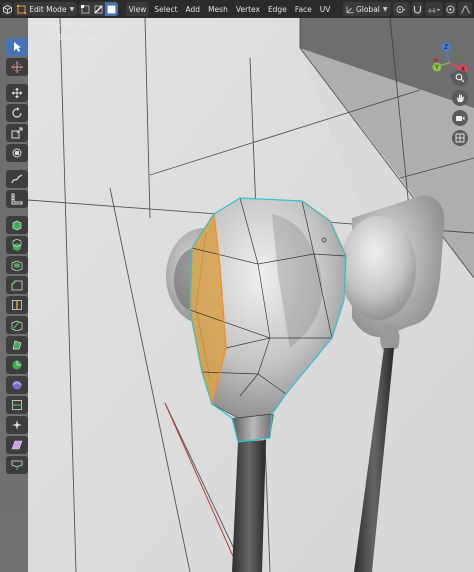  I want to click on measure-tool, so click(17, 199).